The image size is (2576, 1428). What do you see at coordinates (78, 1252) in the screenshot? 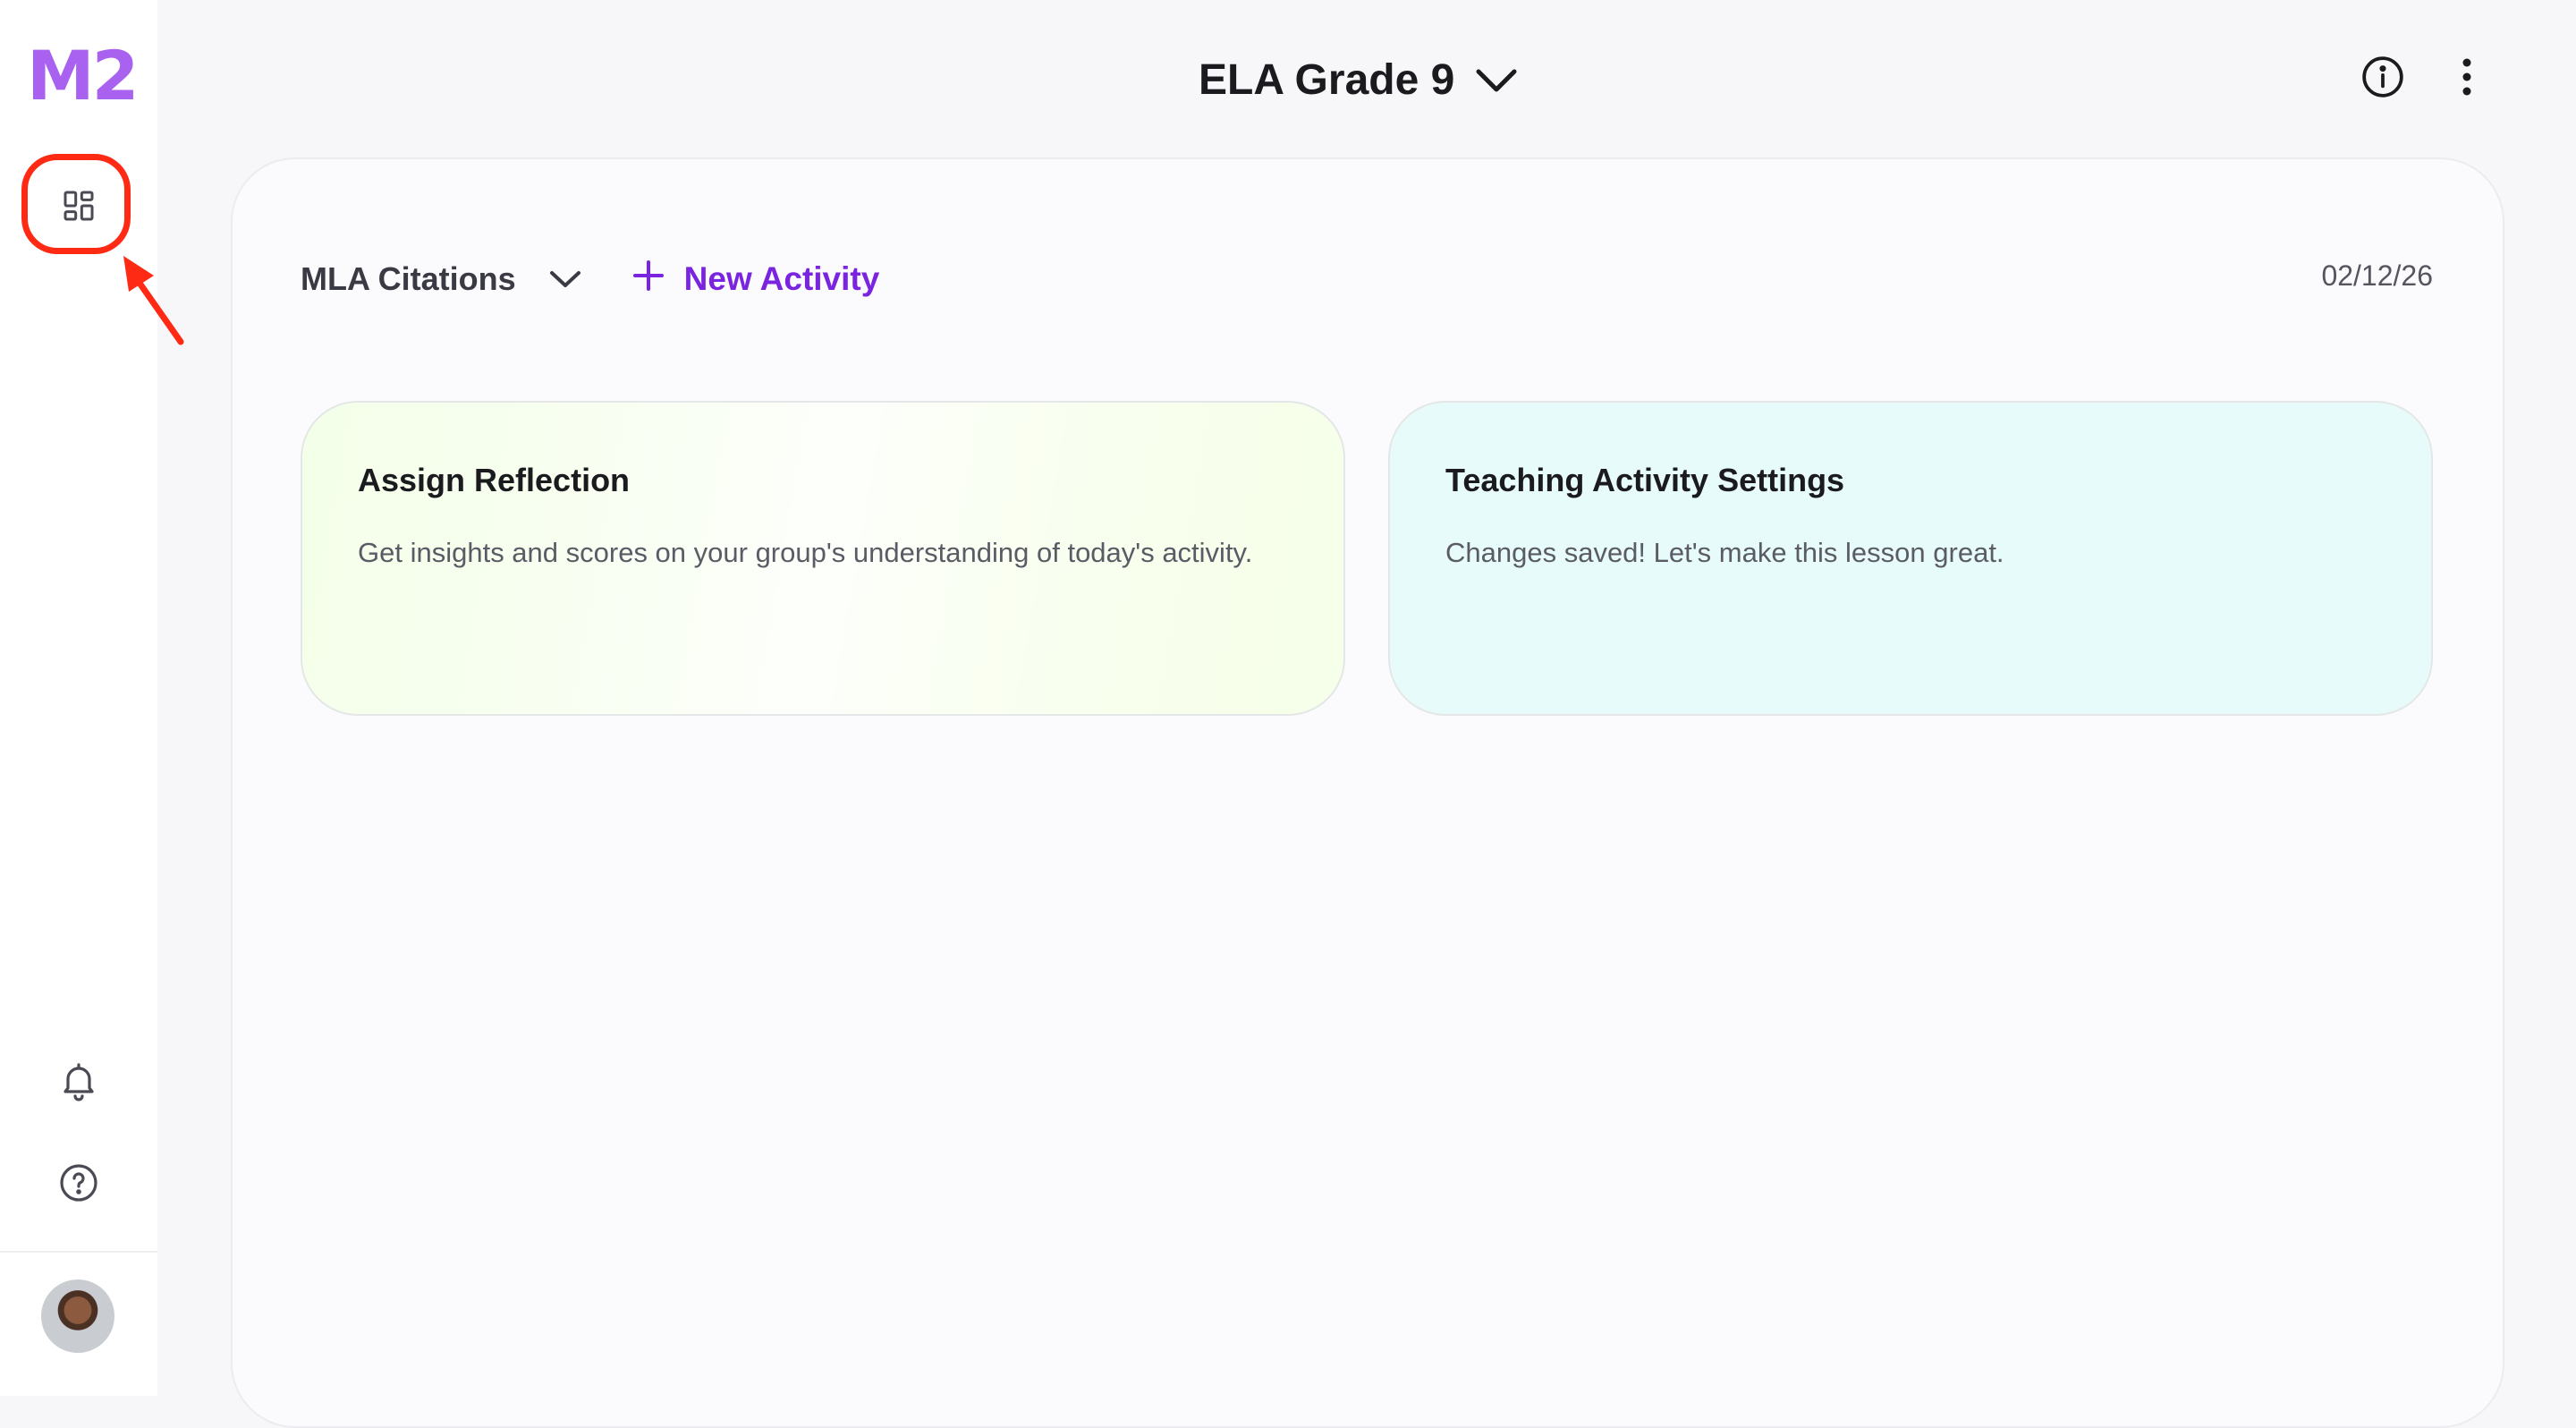
I see `sidebar-divider` at bounding box center [78, 1252].